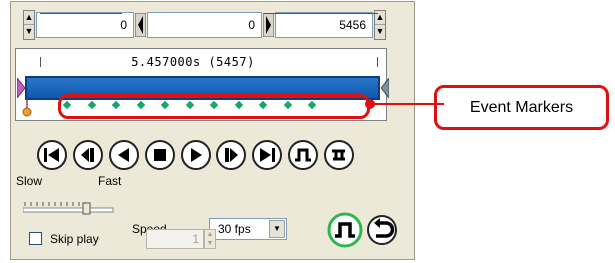 Image resolution: width=615 pixels, height=263 pixels. Describe the element at coordinates (29, 18) in the screenshot. I see `spin-up-icon: ▲` at that location.